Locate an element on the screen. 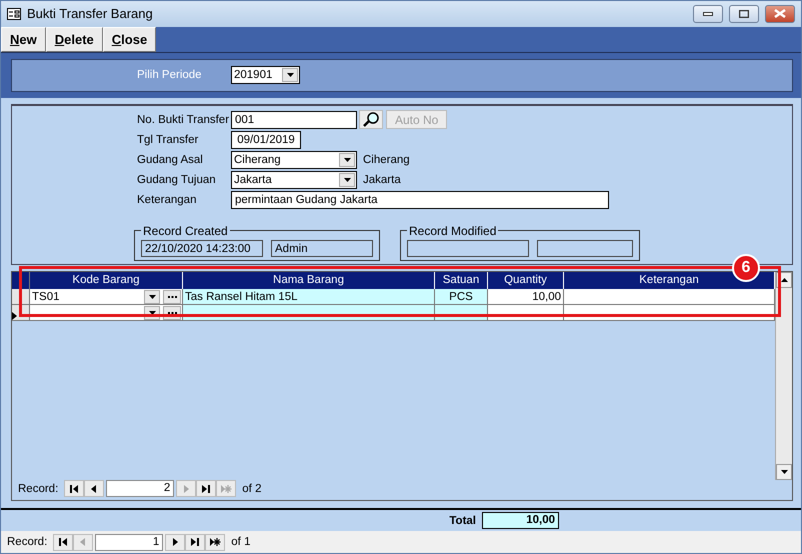  field-label: Tgl Transfer is located at coordinates (168, 140).